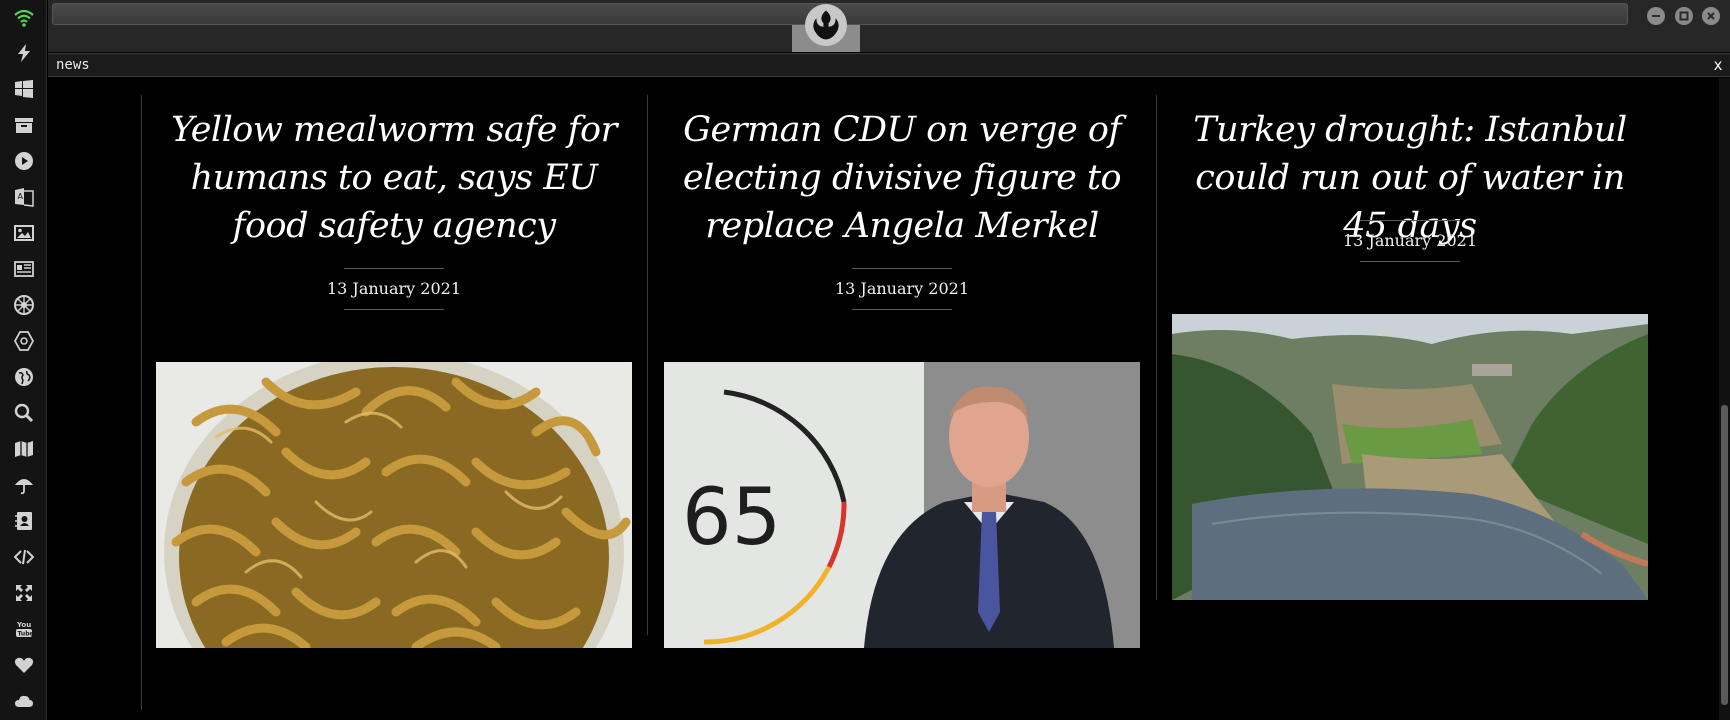 This screenshot has height=720, width=1730. What do you see at coordinates (73, 65) in the screenshot?
I see `tab-news: news` at bounding box center [73, 65].